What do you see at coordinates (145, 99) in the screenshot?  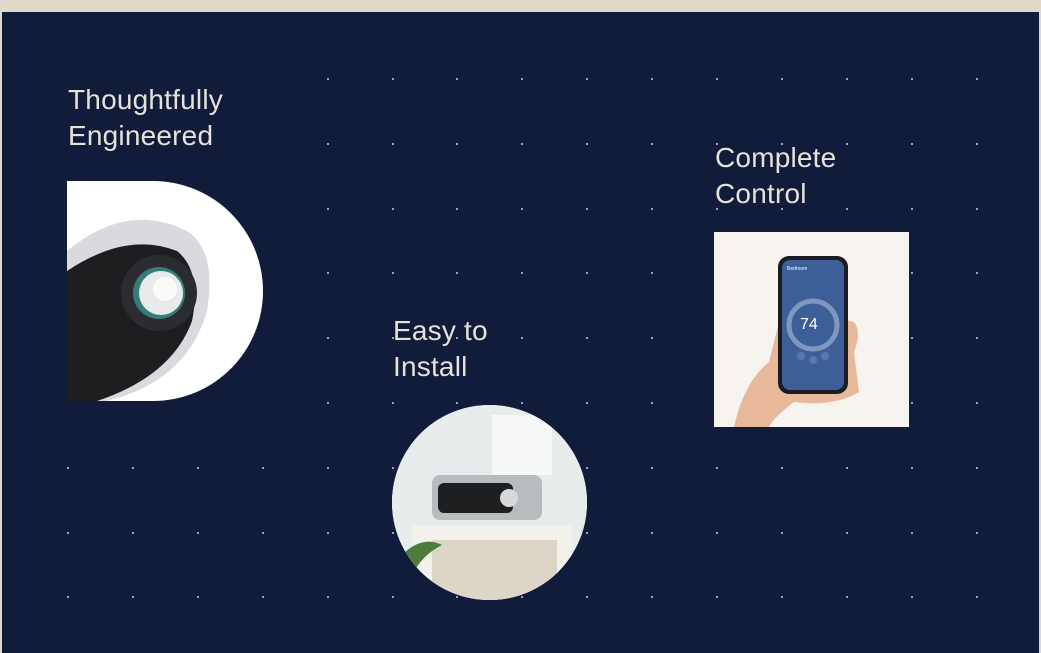 I see `title-line: Thoughtfully` at bounding box center [145, 99].